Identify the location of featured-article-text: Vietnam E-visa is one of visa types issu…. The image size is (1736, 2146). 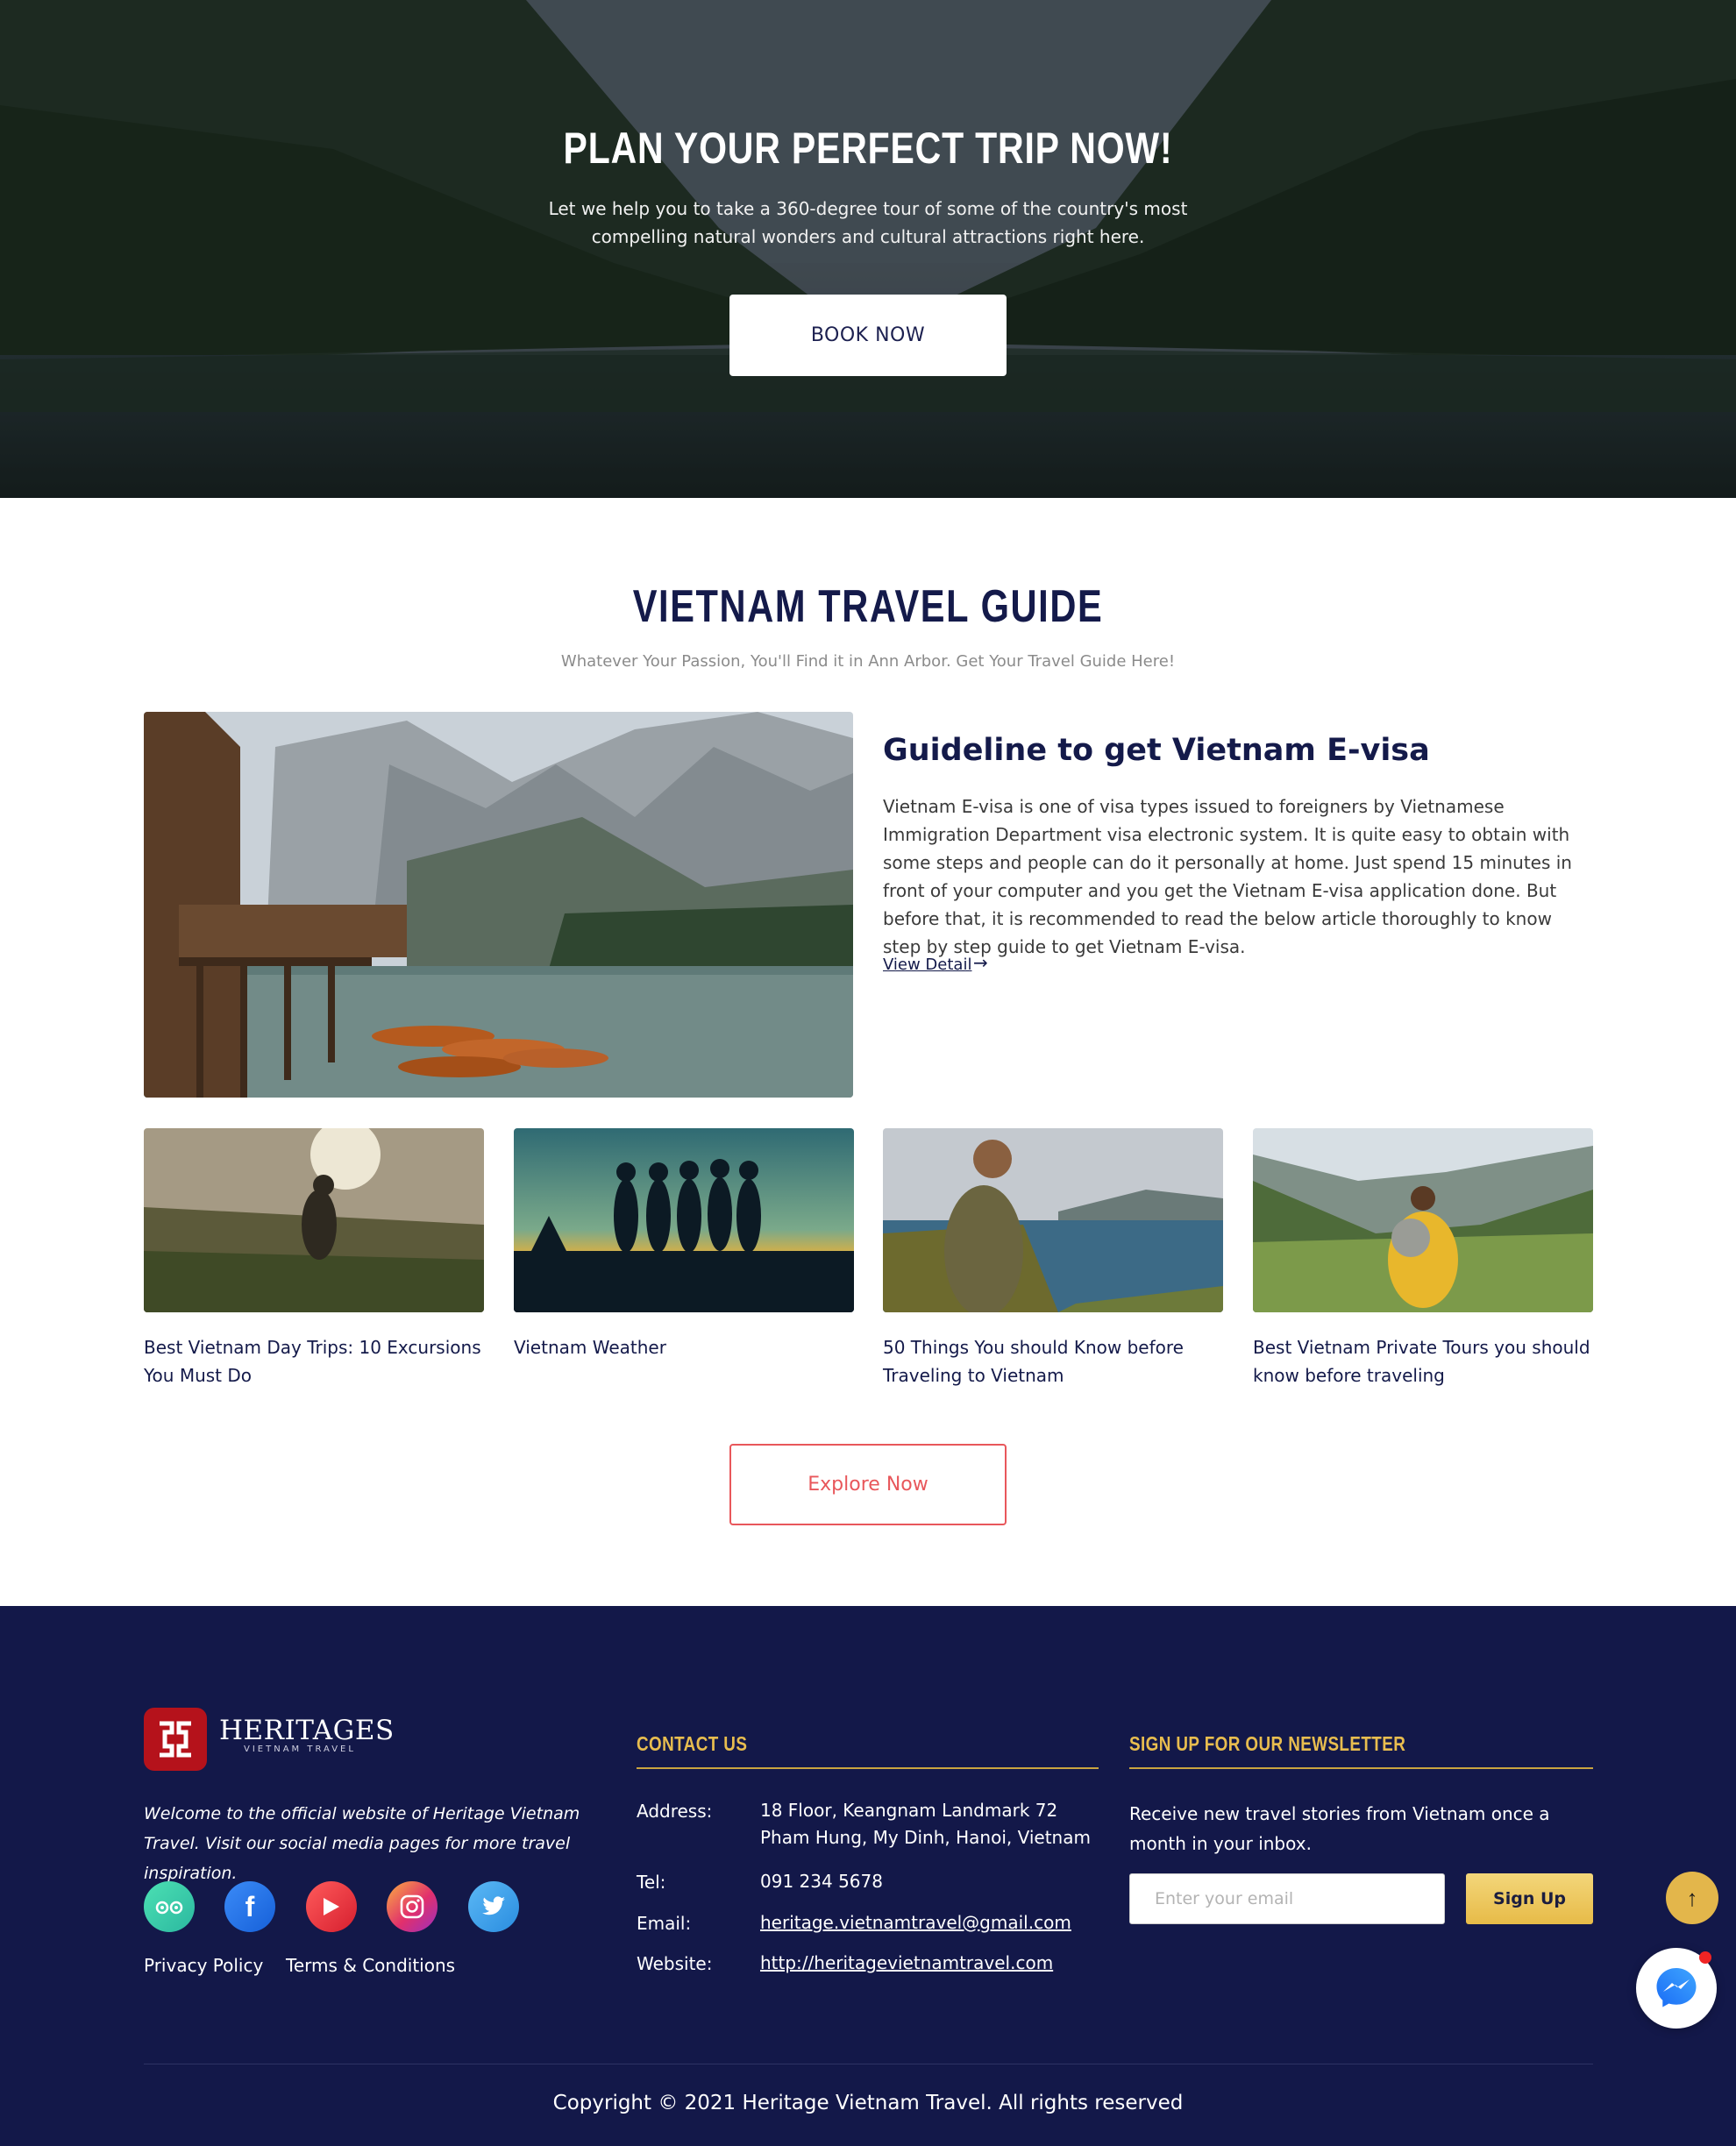
(1227, 876).